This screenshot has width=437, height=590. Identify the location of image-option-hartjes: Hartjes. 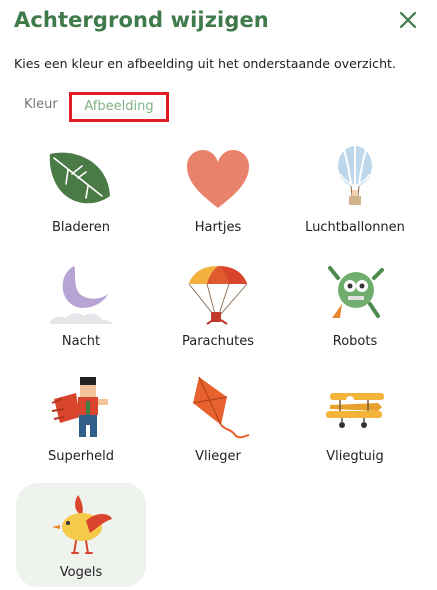
(218, 191).